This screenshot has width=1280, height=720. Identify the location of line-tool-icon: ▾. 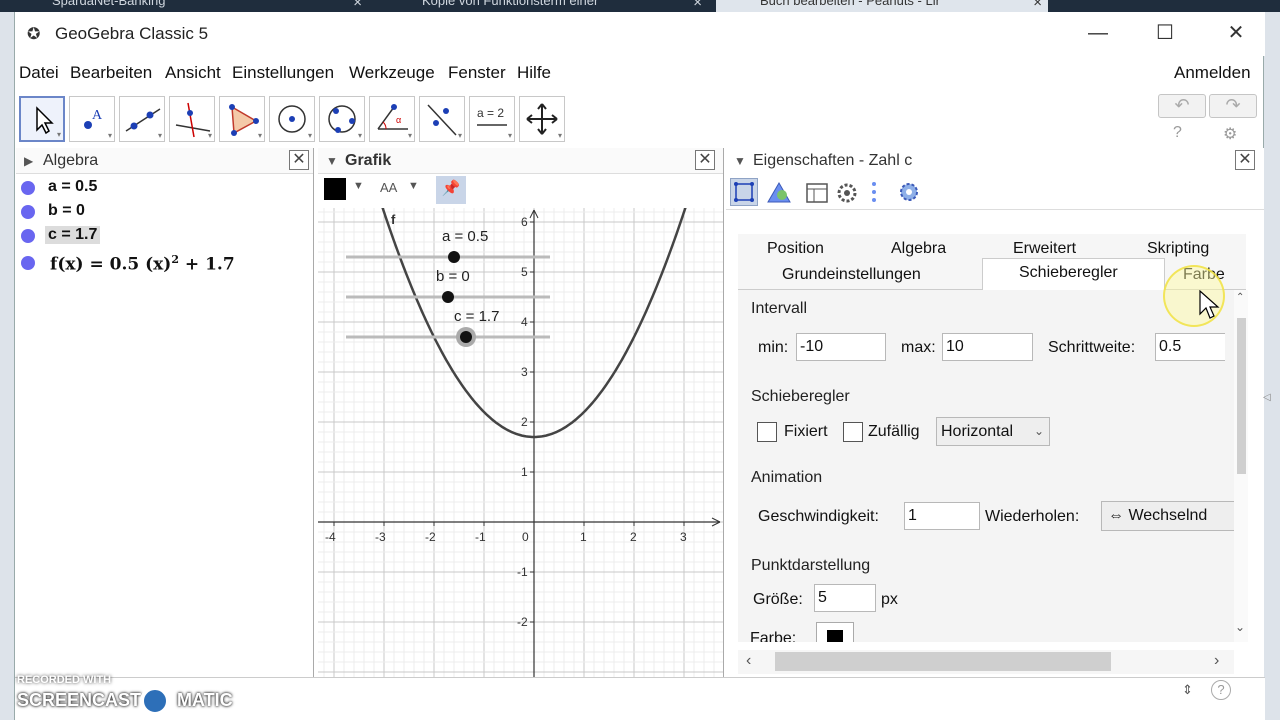
(142, 119).